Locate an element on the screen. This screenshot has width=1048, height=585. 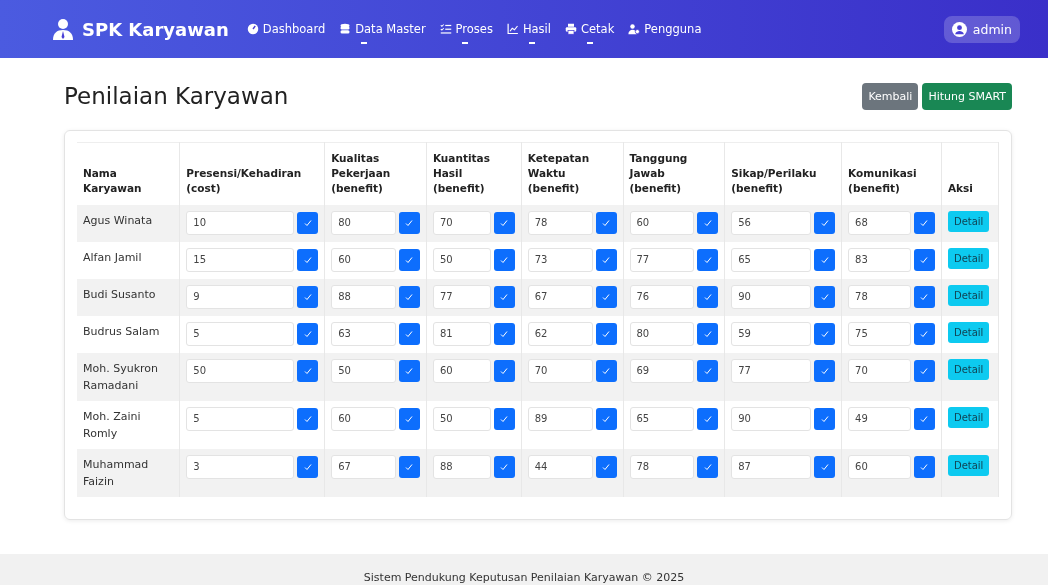
nav-item: Proses is located at coordinates (466, 29).